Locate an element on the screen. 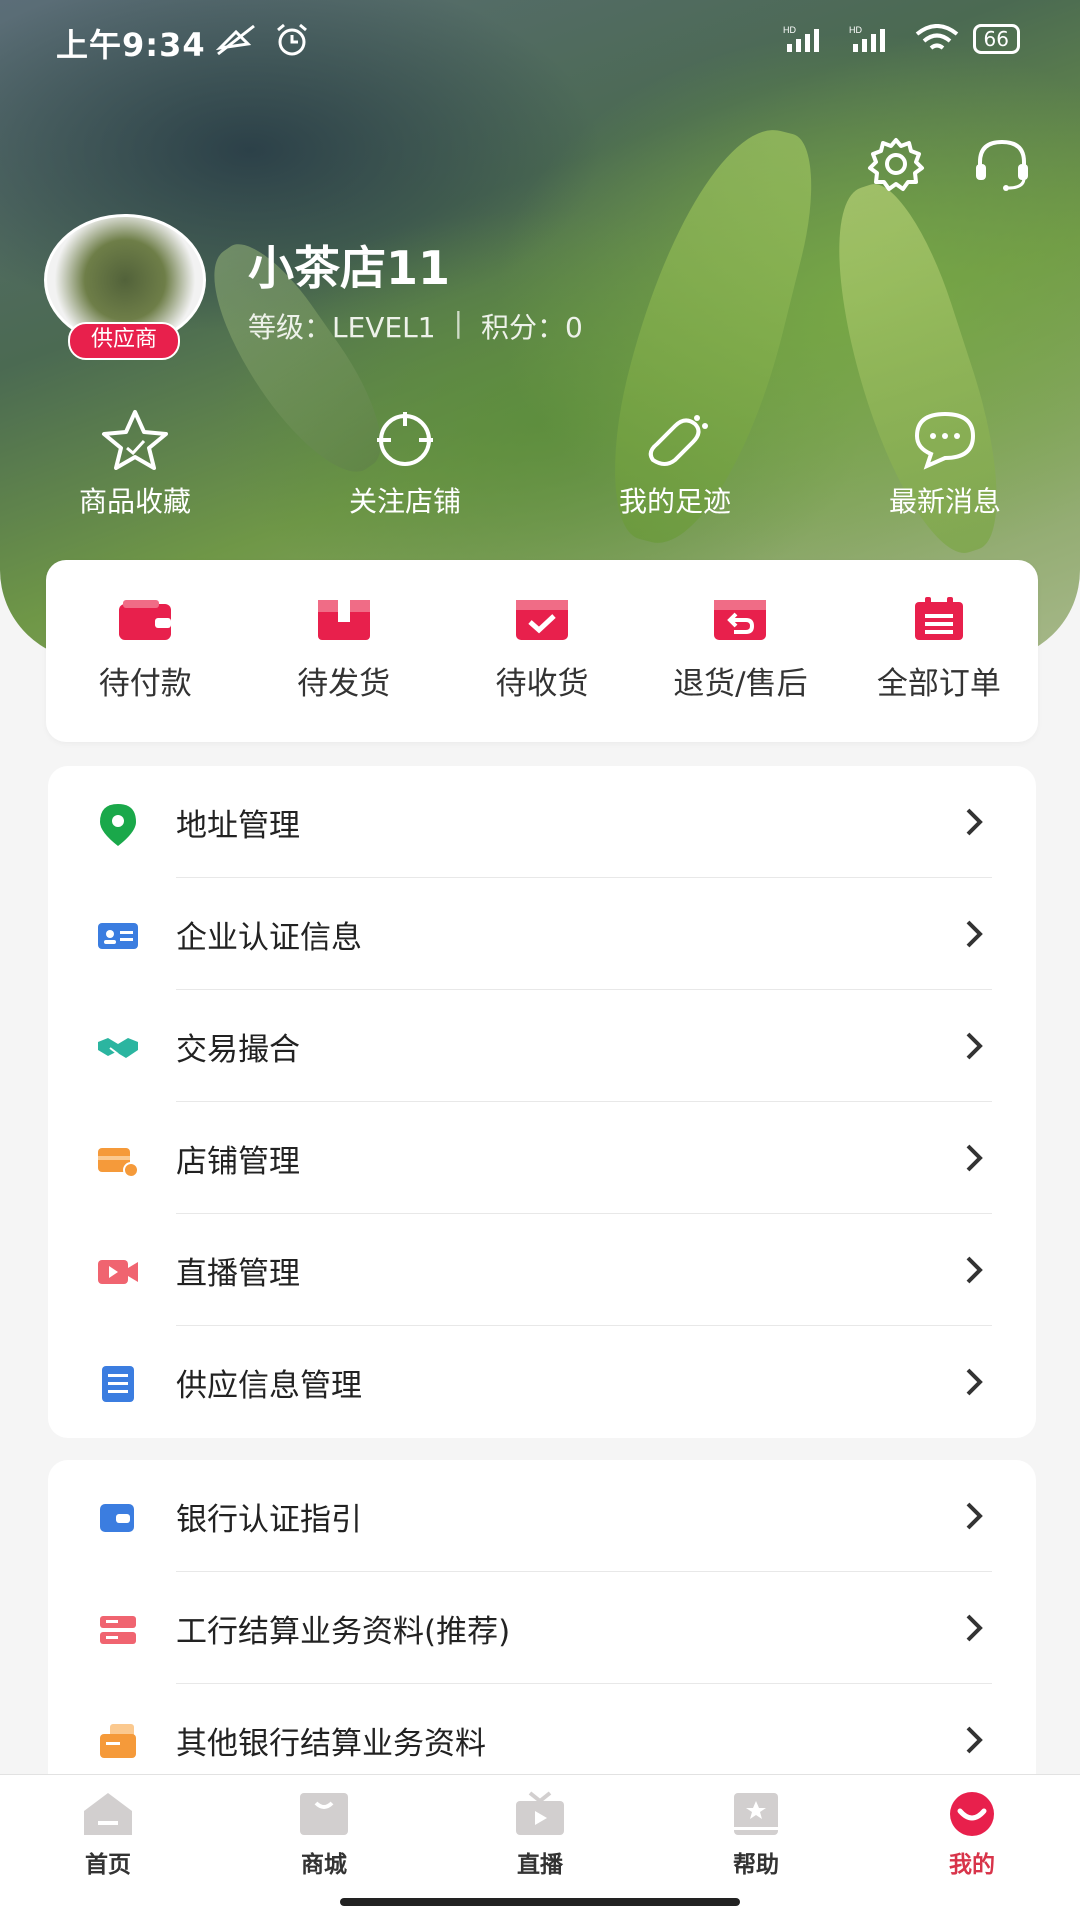 The image size is (1080, 1921). bag-icon is located at coordinates (324, 1814).